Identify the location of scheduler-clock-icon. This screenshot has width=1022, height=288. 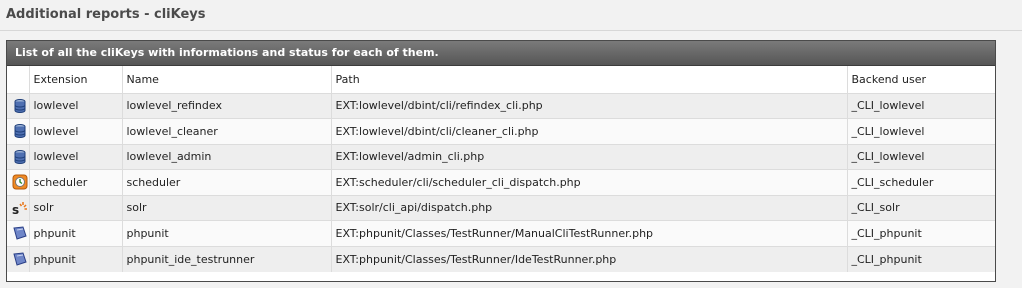
(20, 182).